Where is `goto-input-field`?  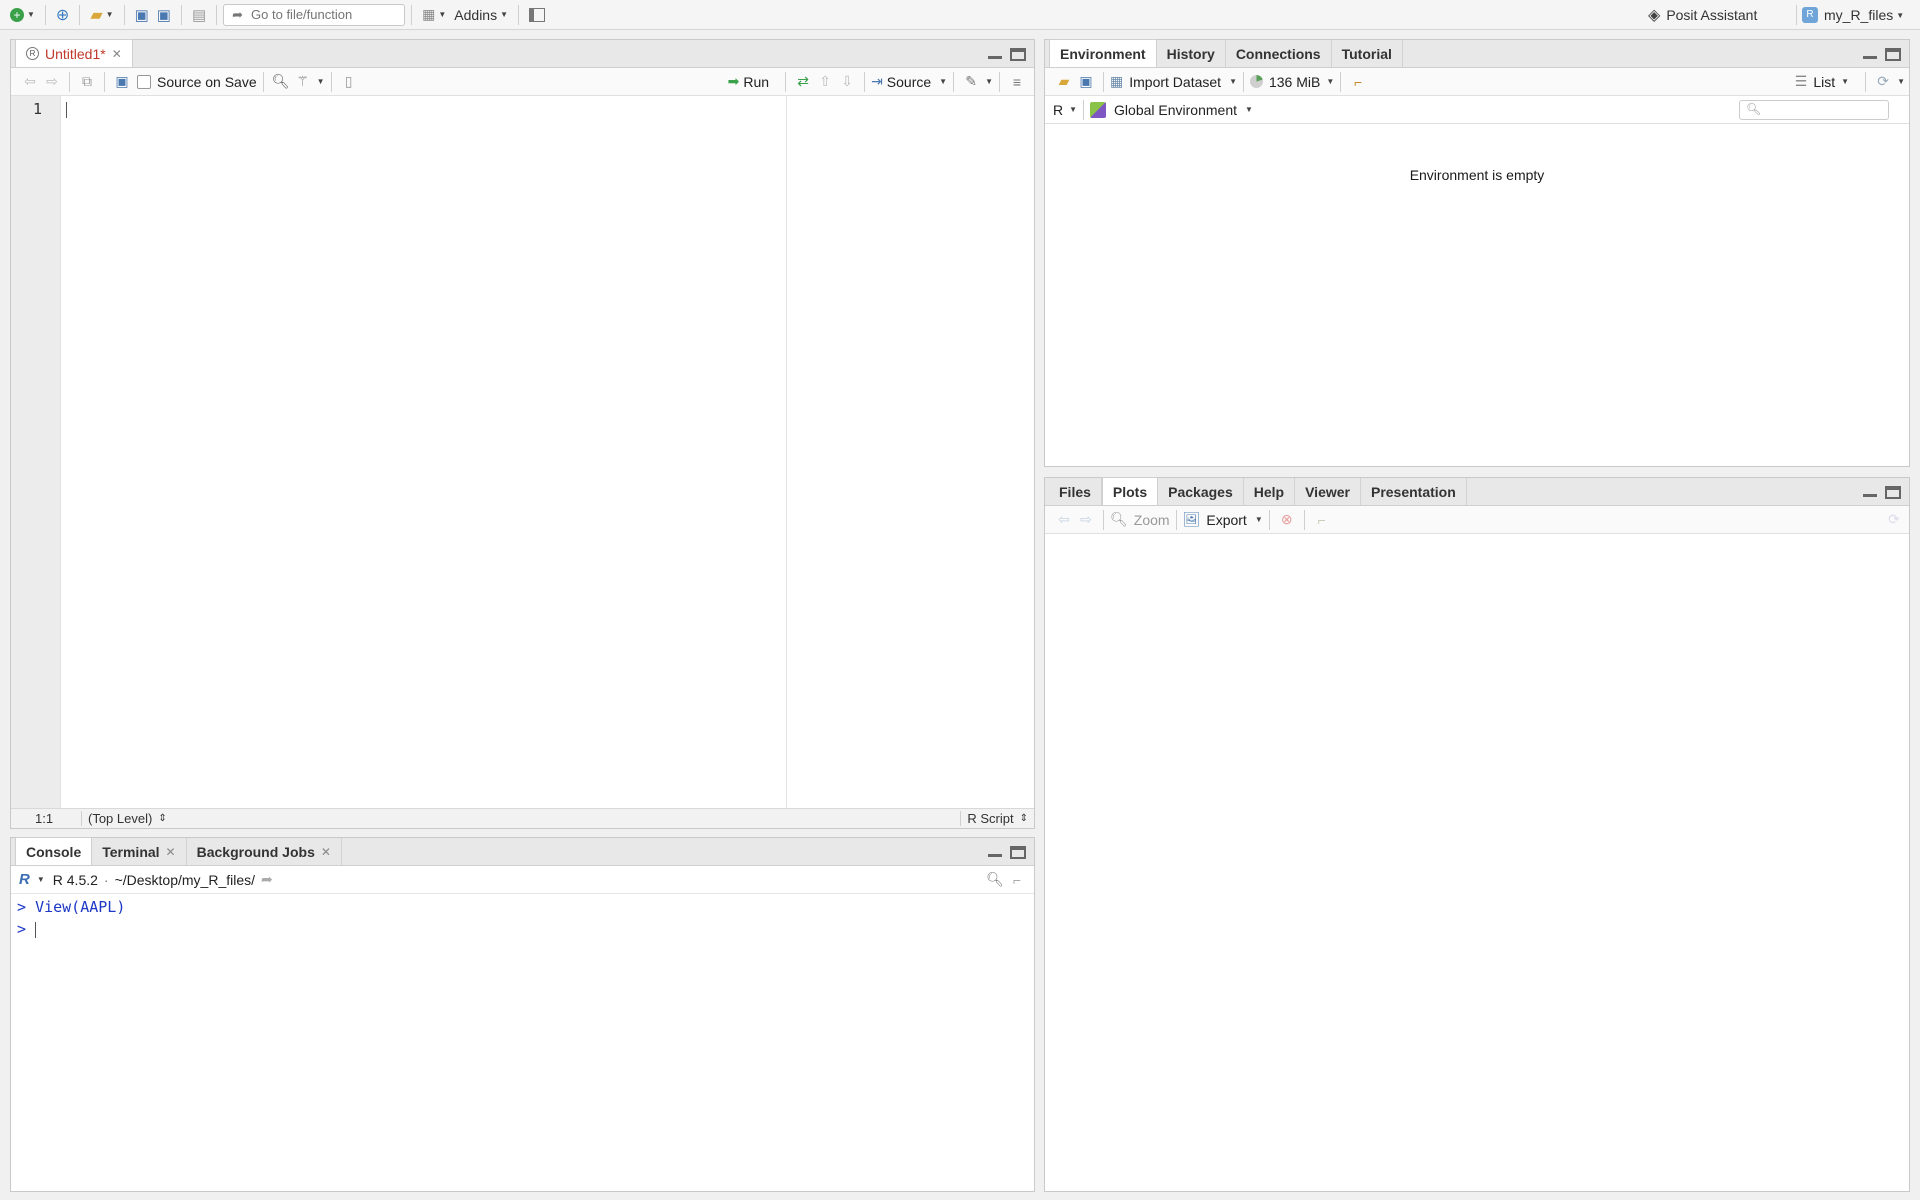
goto-input-field is located at coordinates (321, 14).